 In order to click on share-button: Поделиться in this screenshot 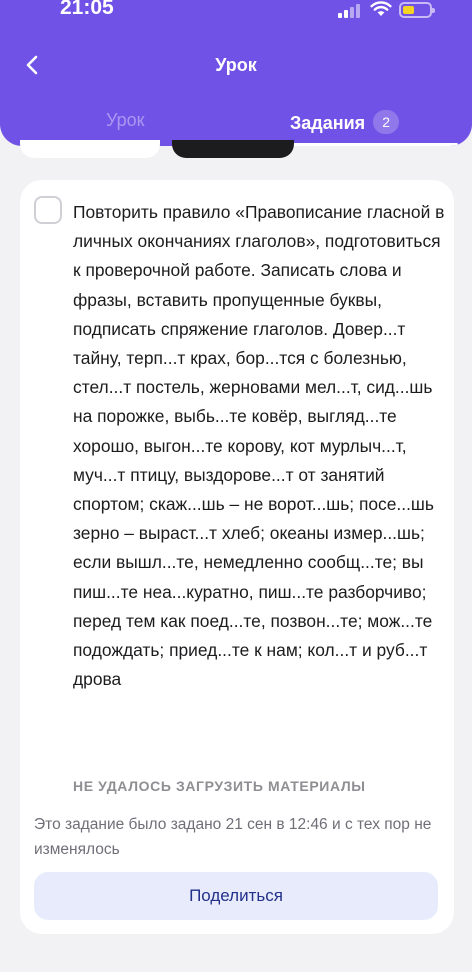, I will do `click(236, 896)`.